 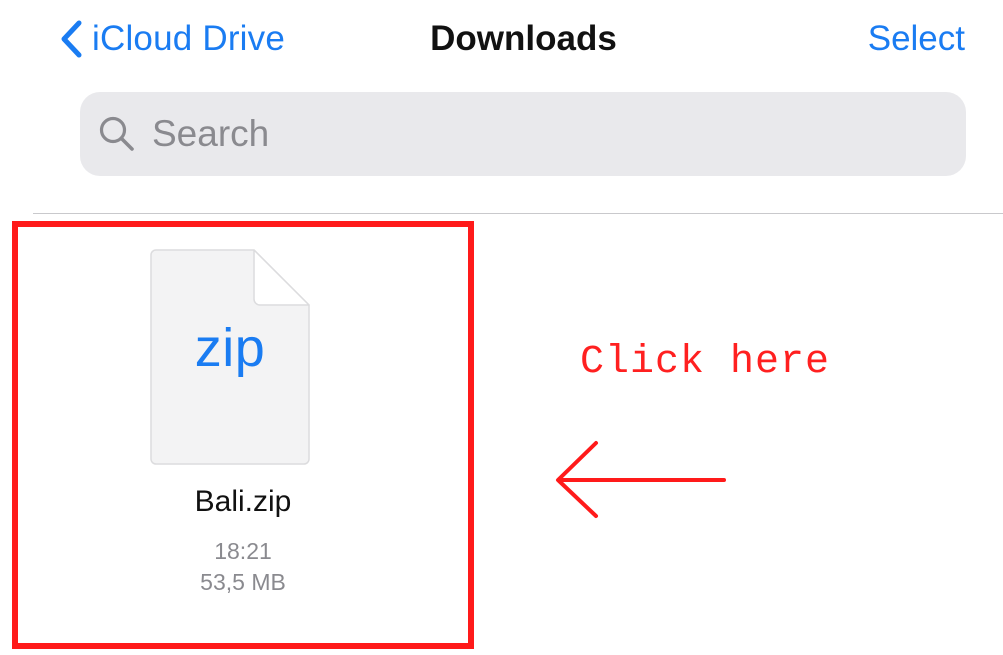 What do you see at coordinates (523, 38) in the screenshot?
I see `page-title: Downloads` at bounding box center [523, 38].